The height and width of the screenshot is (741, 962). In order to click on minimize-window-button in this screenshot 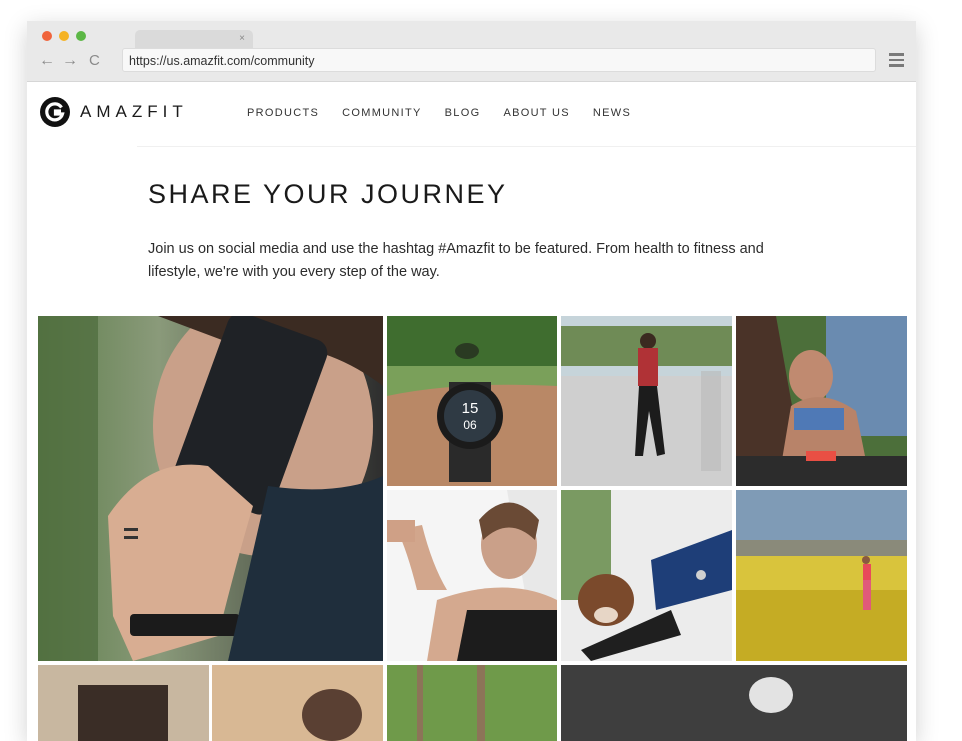, I will do `click(64, 36)`.